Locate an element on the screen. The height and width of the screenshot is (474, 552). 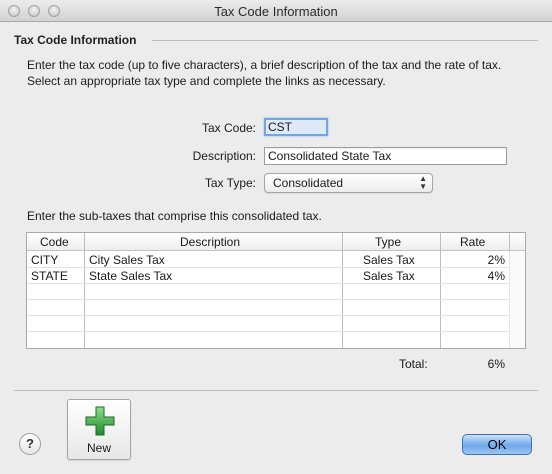
column-header-type: Type is located at coordinates (388, 242).